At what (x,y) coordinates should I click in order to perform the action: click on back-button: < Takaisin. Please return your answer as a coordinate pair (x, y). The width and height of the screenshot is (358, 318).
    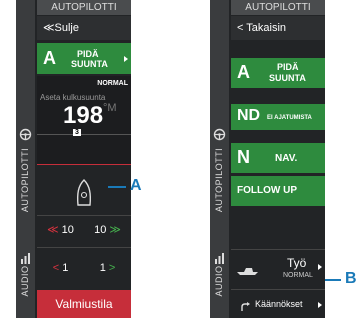
    Looking at the image, I should click on (278, 28).